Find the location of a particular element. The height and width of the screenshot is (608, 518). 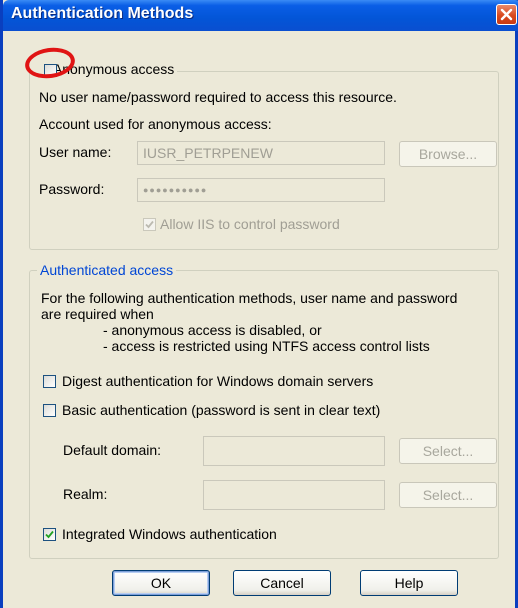

basic-checkbox is located at coordinates (49, 410).